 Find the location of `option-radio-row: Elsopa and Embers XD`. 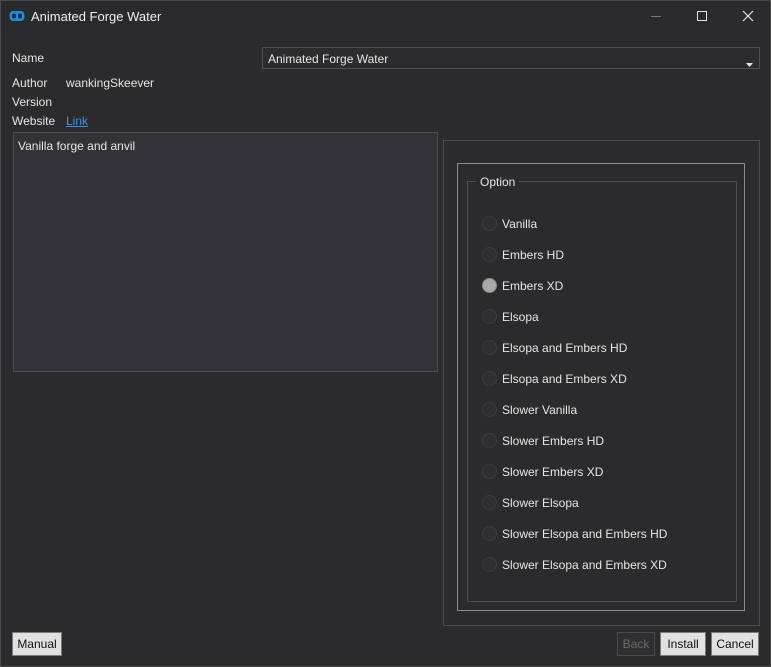

option-radio-row: Elsopa and Embers XD is located at coordinates (602, 379).